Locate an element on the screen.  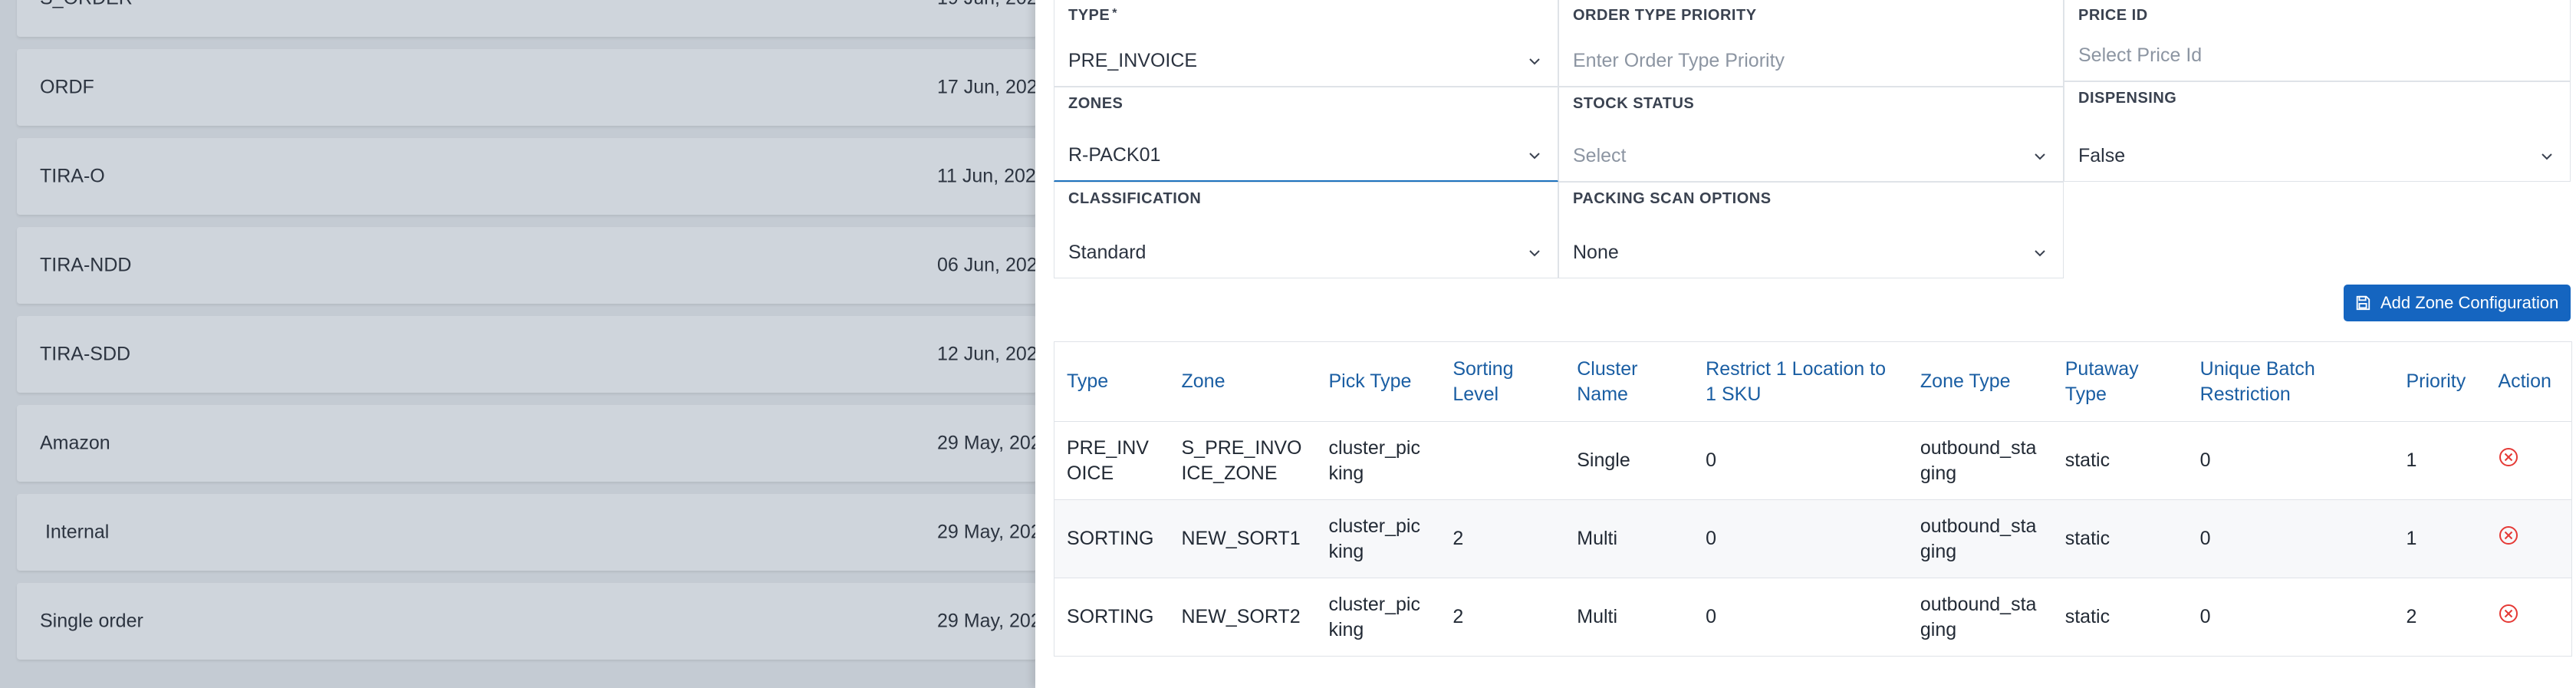
list-item: TIRA-NDD 06 Jun, 202 is located at coordinates (527, 265).